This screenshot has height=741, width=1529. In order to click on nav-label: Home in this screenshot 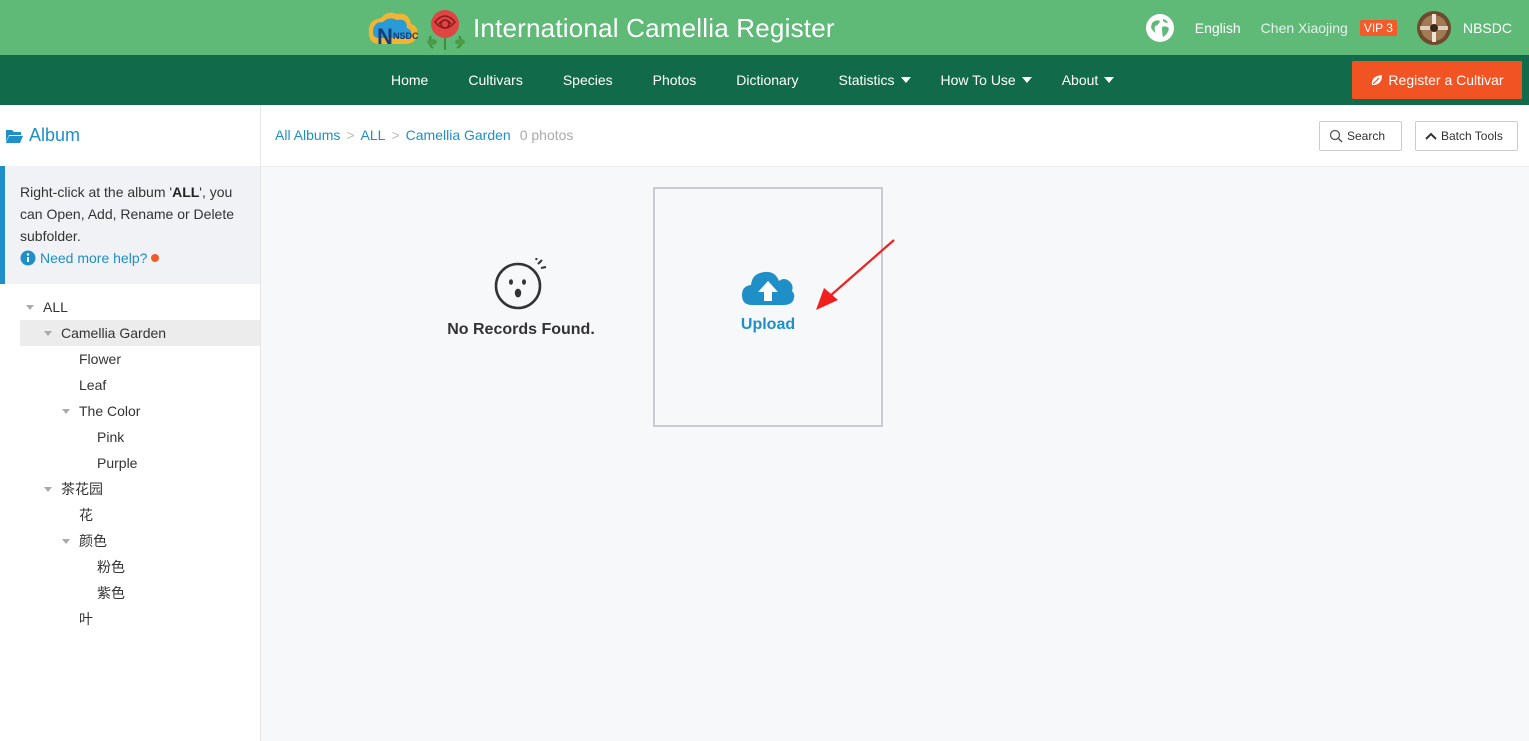, I will do `click(410, 80)`.